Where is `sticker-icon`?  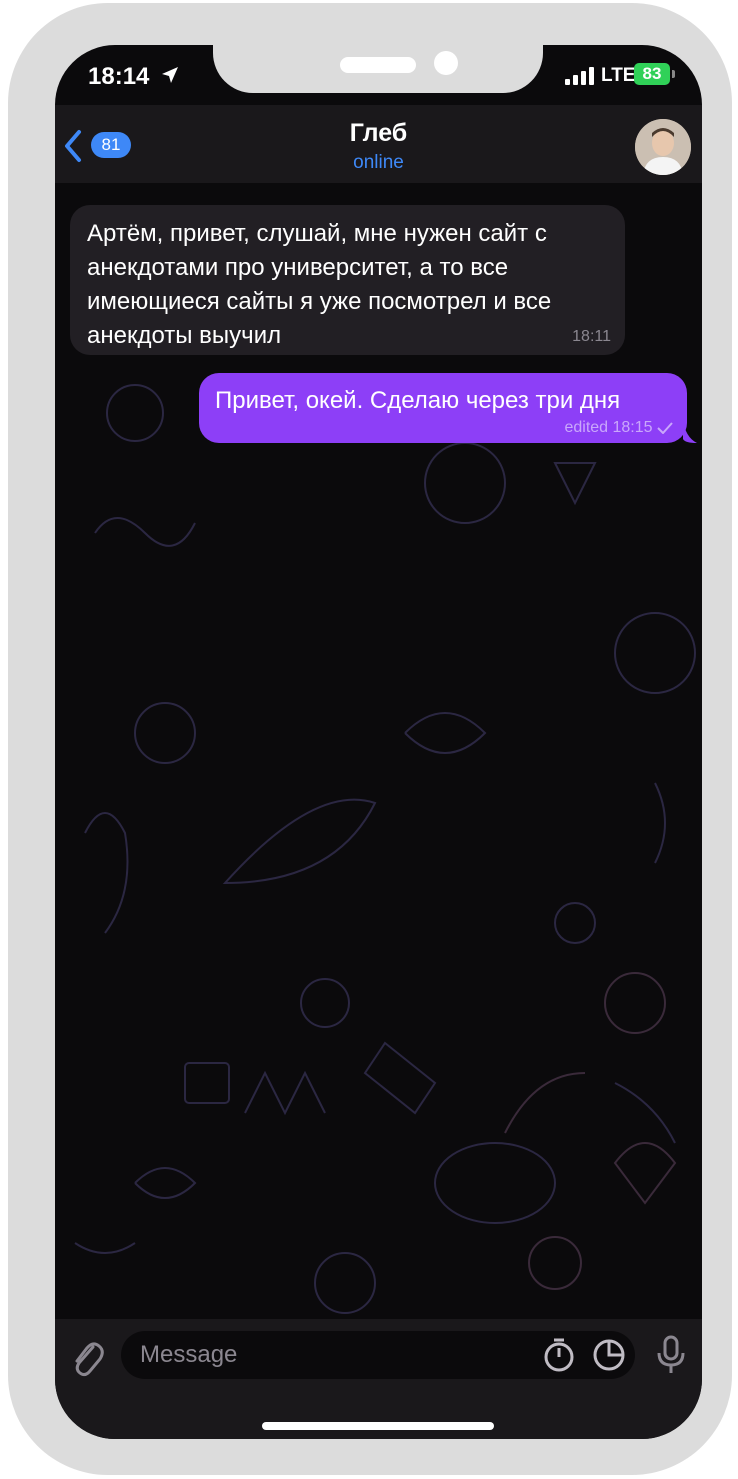
sticker-icon is located at coordinates (609, 1355).